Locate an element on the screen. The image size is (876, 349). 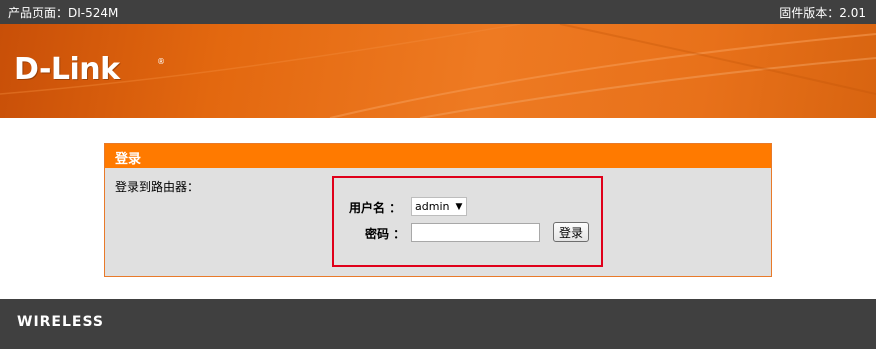
password-input is located at coordinates (475, 232).